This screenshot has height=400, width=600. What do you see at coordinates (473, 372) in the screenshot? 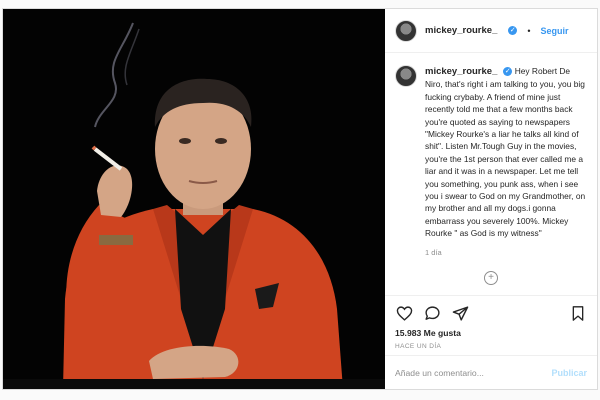
I see `comment-input` at bounding box center [473, 372].